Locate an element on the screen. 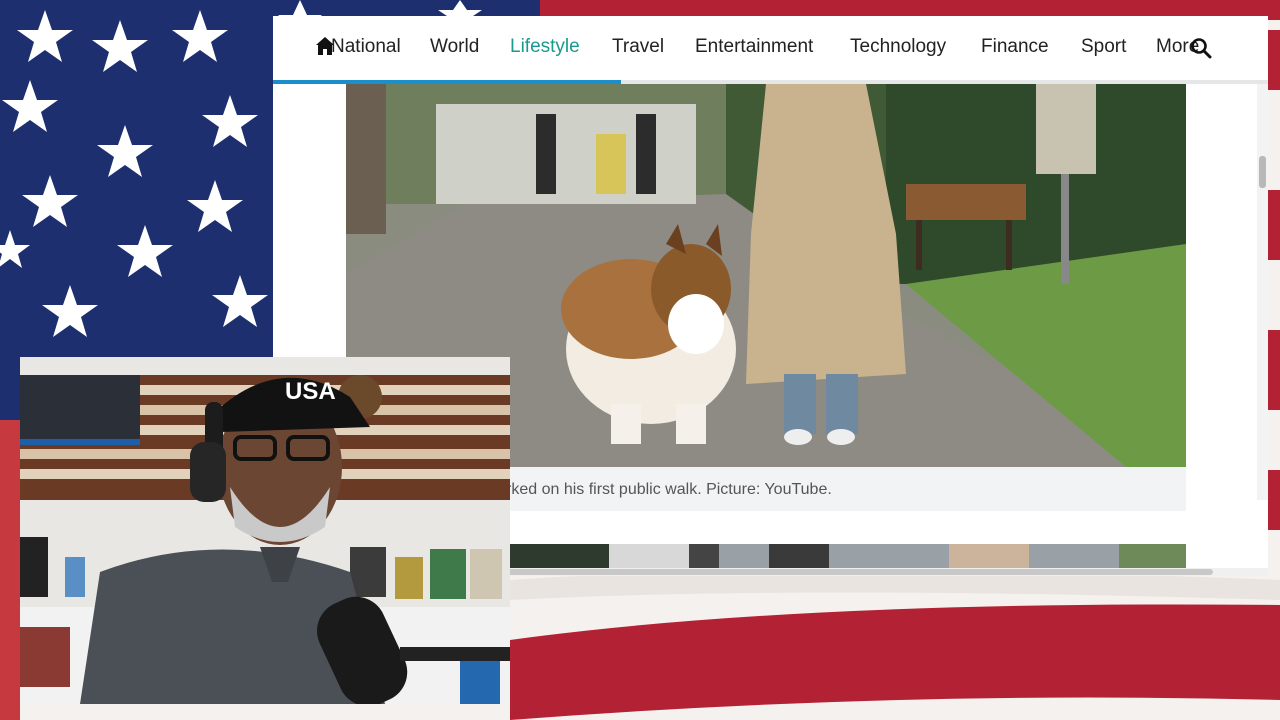  nav-item-sport: Sport is located at coordinates (1103, 47).